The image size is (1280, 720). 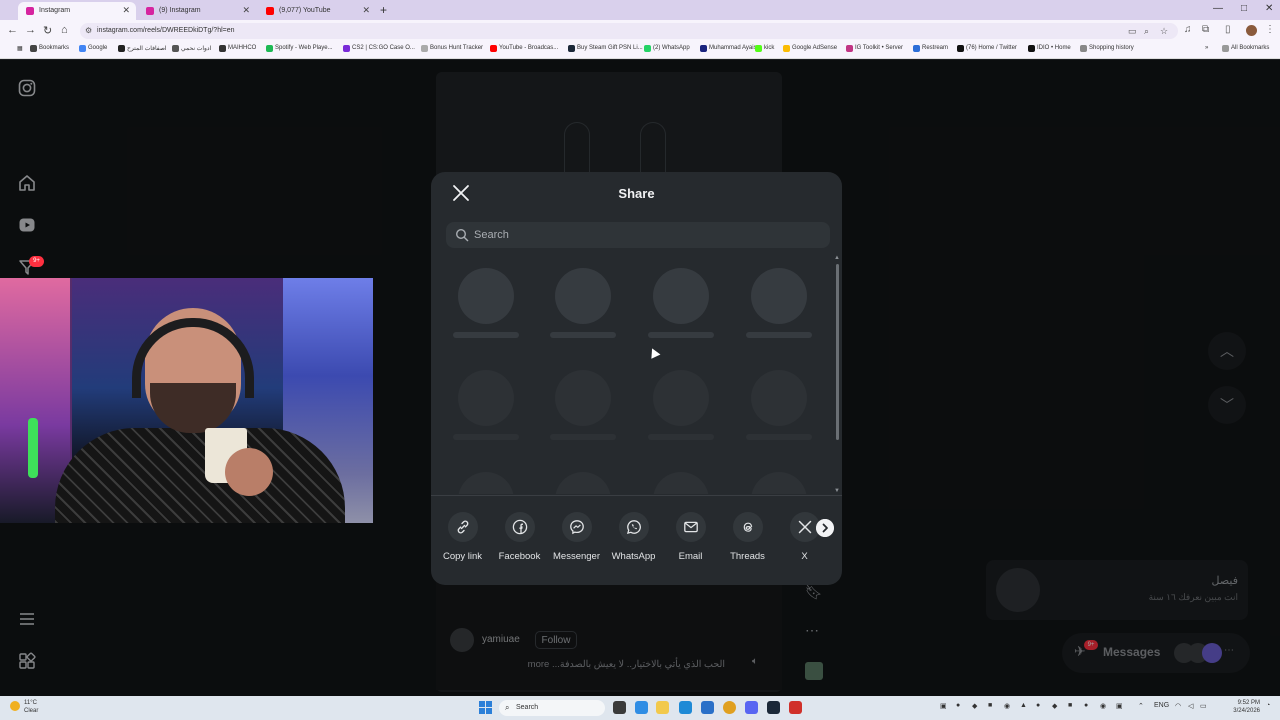 I want to click on search-input, so click(x=644, y=235).